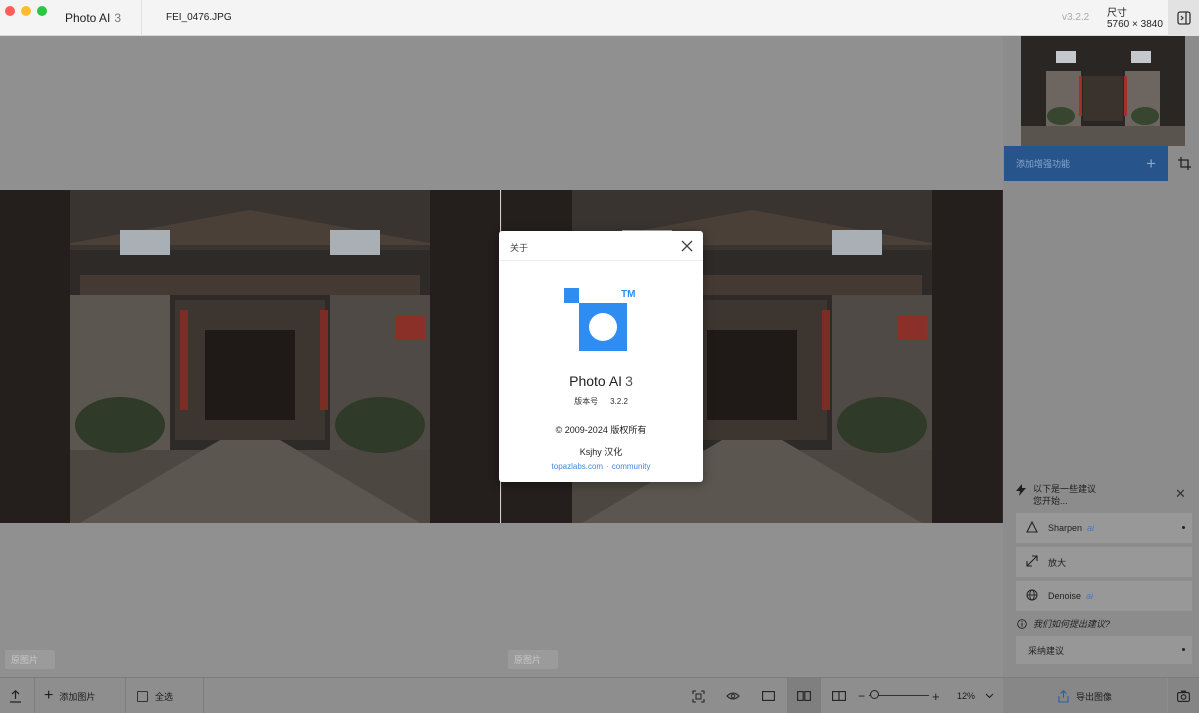  I want to click on suggestion-label: Denoise, so click(1065, 596).